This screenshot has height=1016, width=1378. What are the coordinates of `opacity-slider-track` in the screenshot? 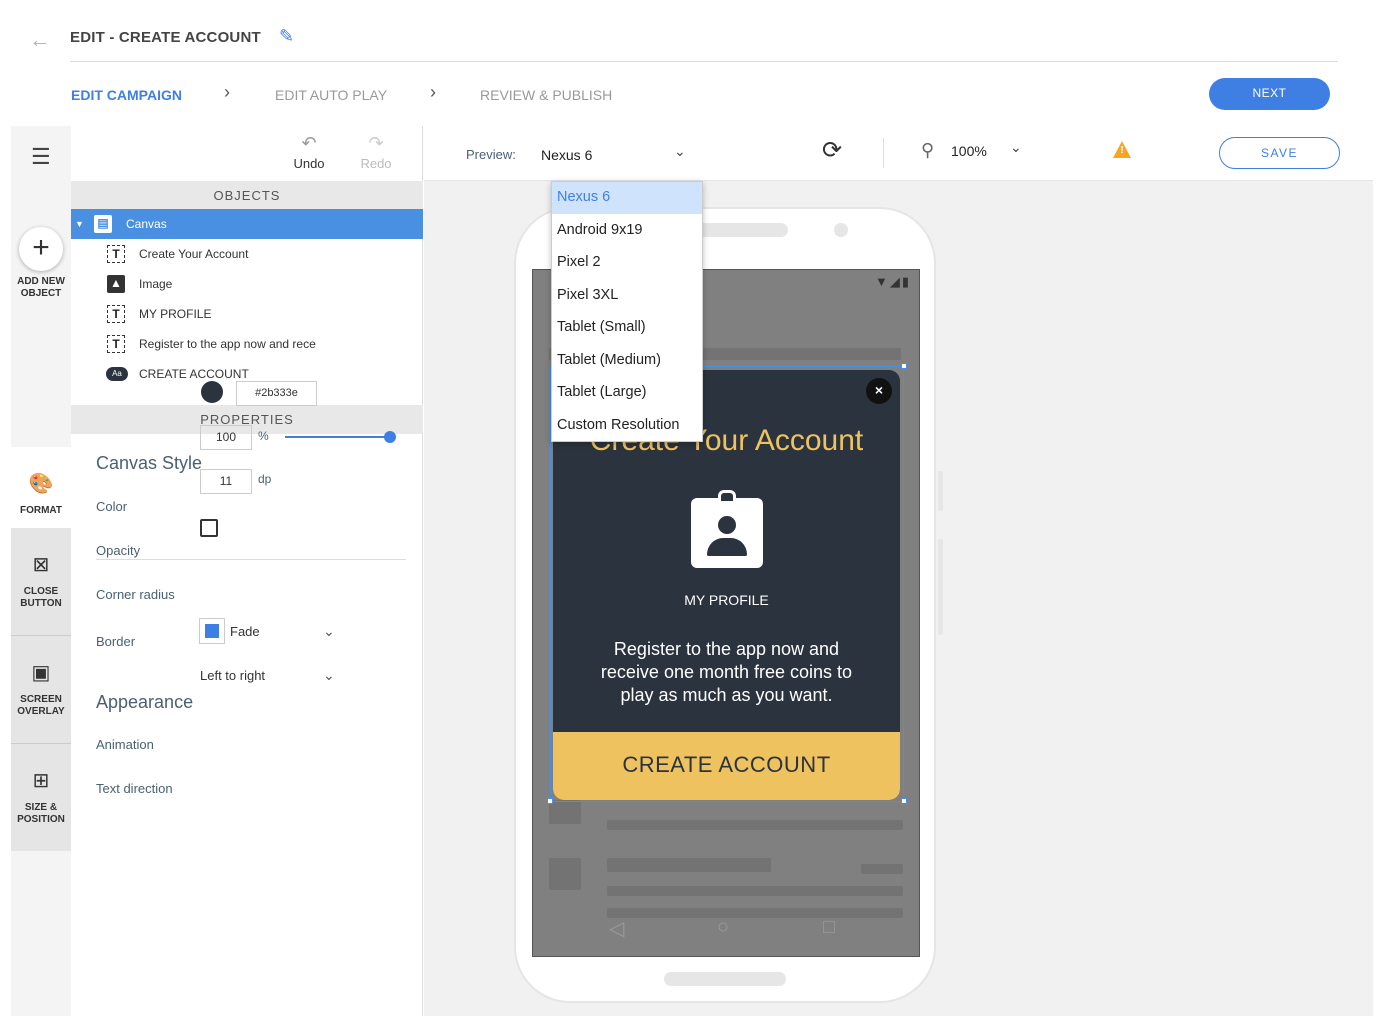 It's located at (337, 437).